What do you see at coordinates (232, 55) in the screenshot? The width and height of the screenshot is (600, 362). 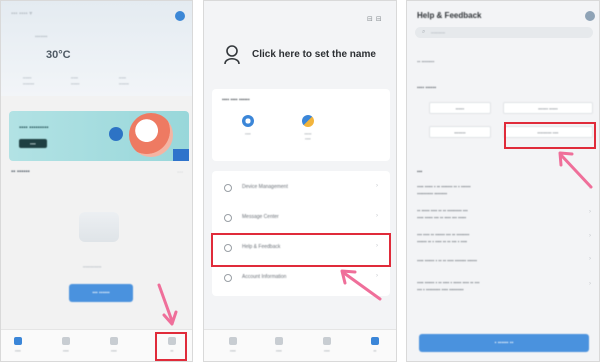 I see `avatar-icon` at bounding box center [232, 55].